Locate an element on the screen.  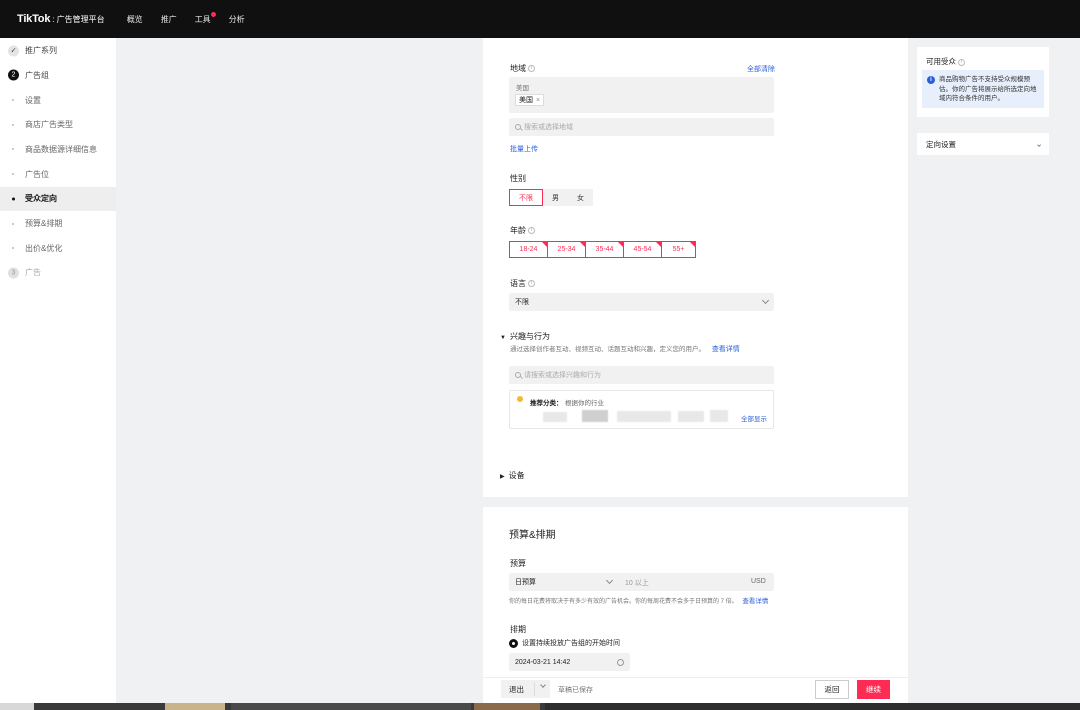
button-divider is located at coordinates (534, 689).